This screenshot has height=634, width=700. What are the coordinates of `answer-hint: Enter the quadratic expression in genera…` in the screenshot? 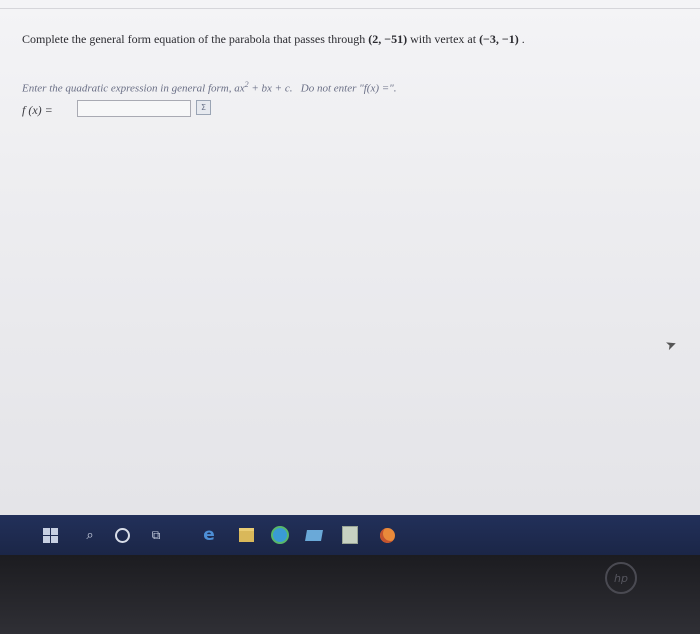 It's located at (352, 87).